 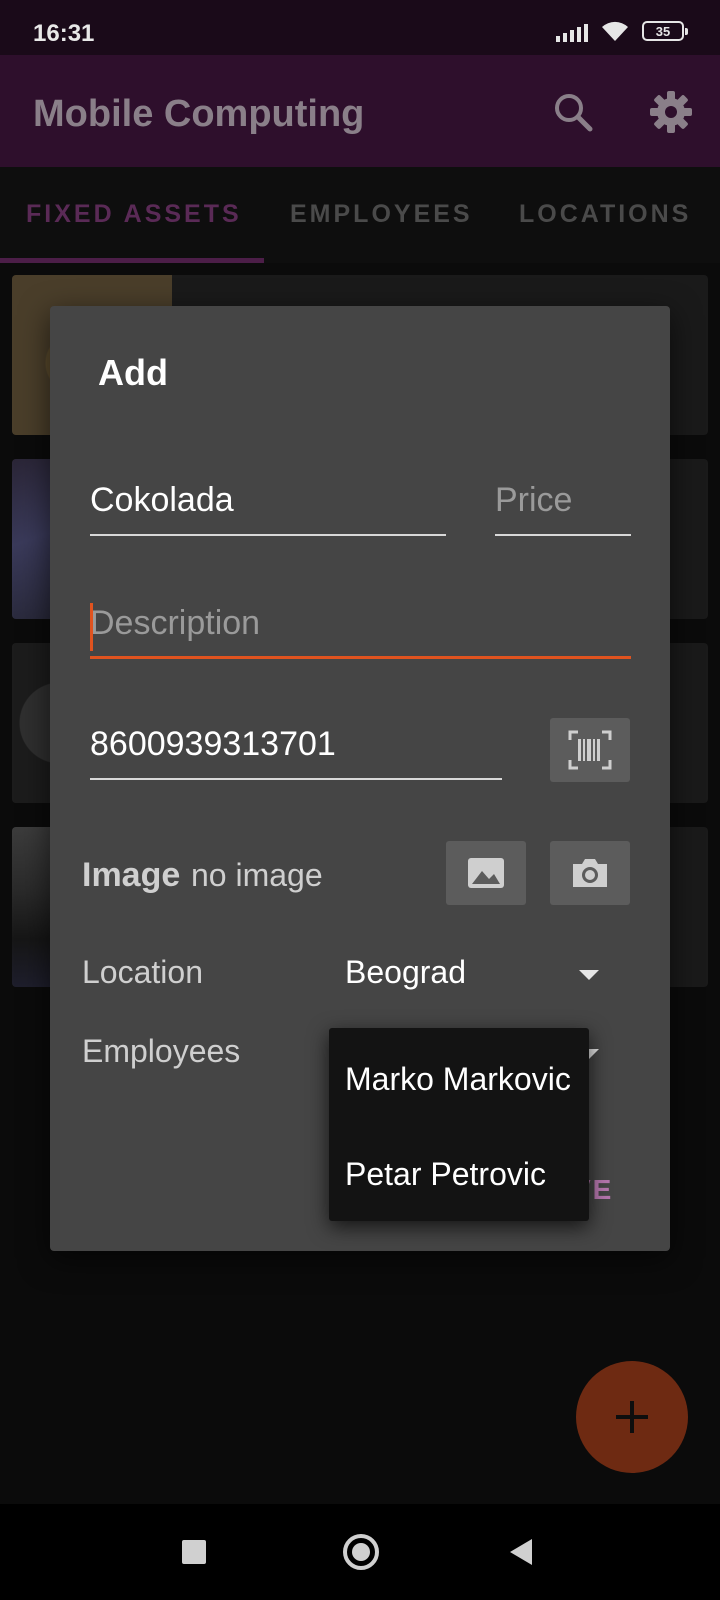 I want to click on menu-item-employee: Petar Petrovic, so click(x=445, y=1174).